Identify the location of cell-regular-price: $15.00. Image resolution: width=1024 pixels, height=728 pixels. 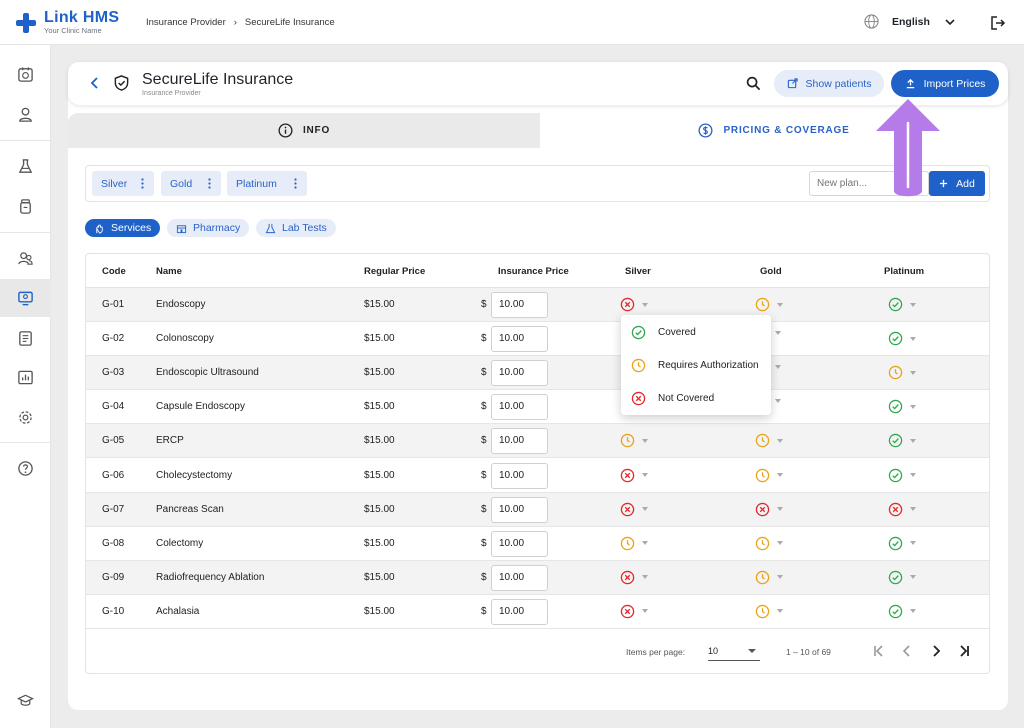
(379, 509).